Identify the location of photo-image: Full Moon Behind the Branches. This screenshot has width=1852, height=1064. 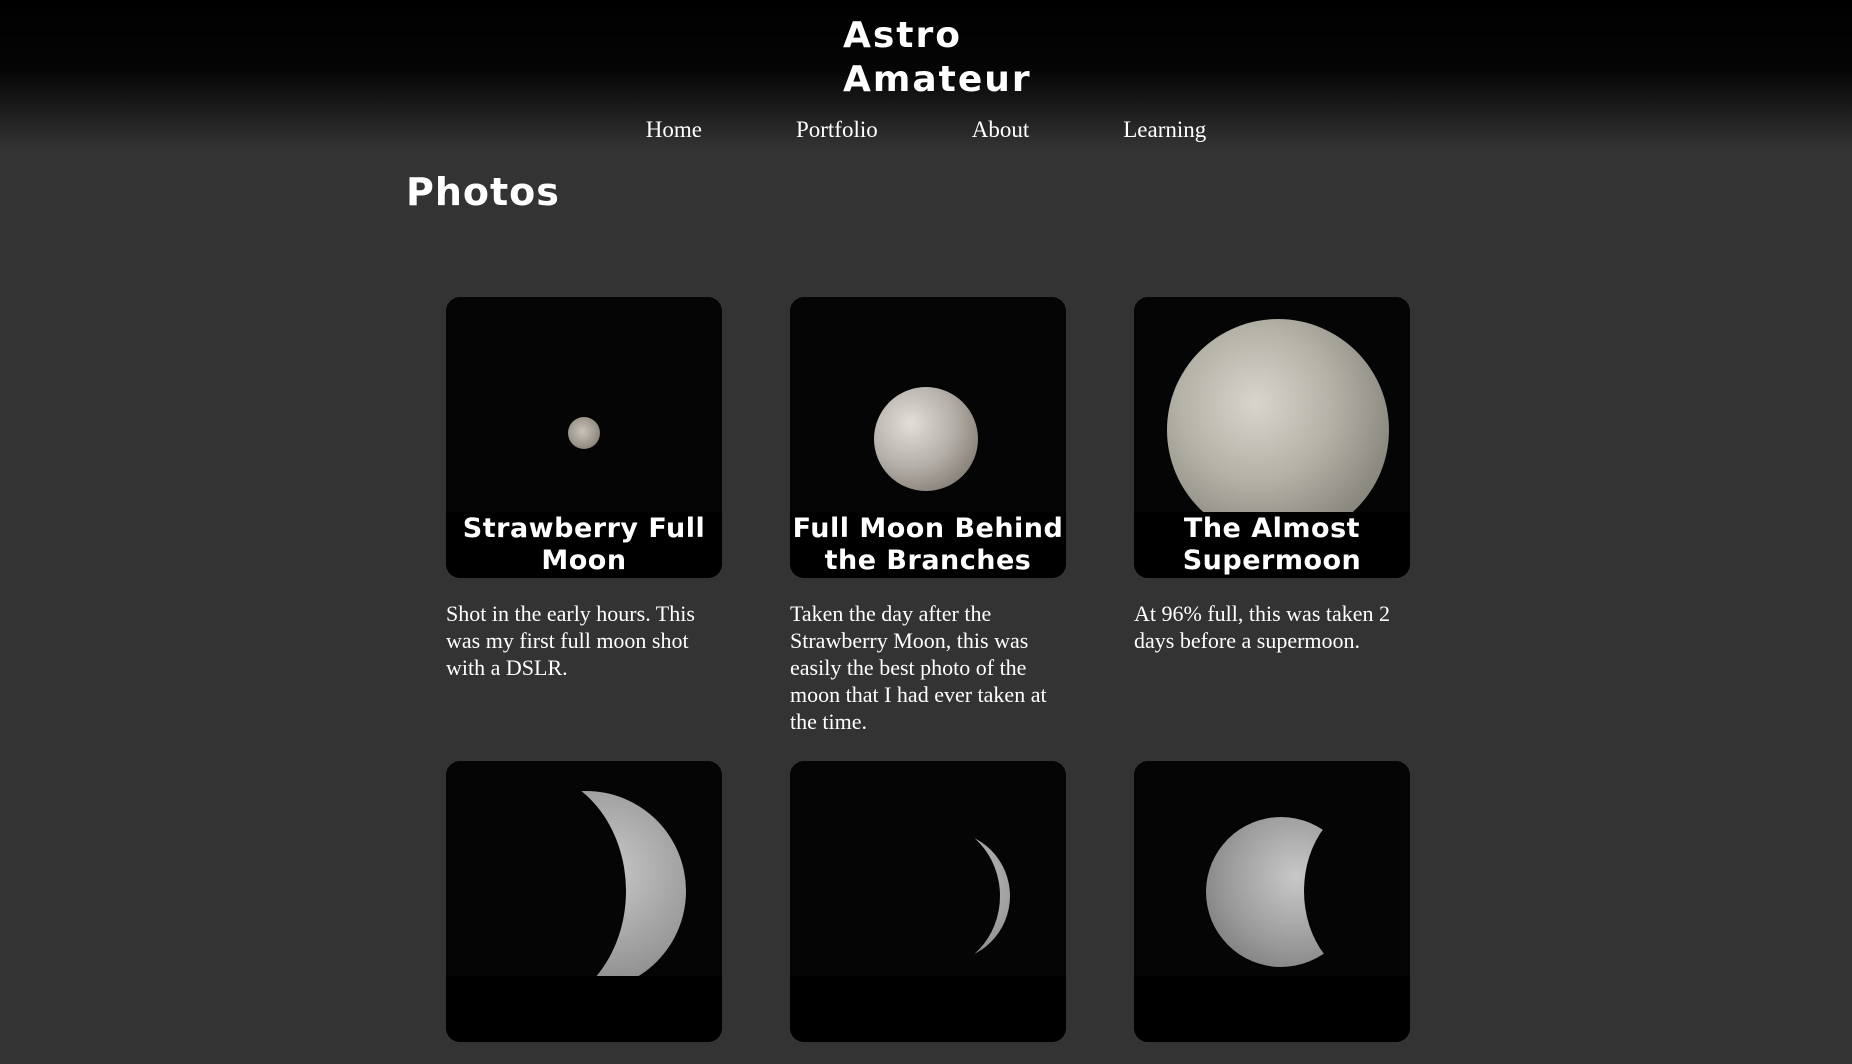
(928, 437).